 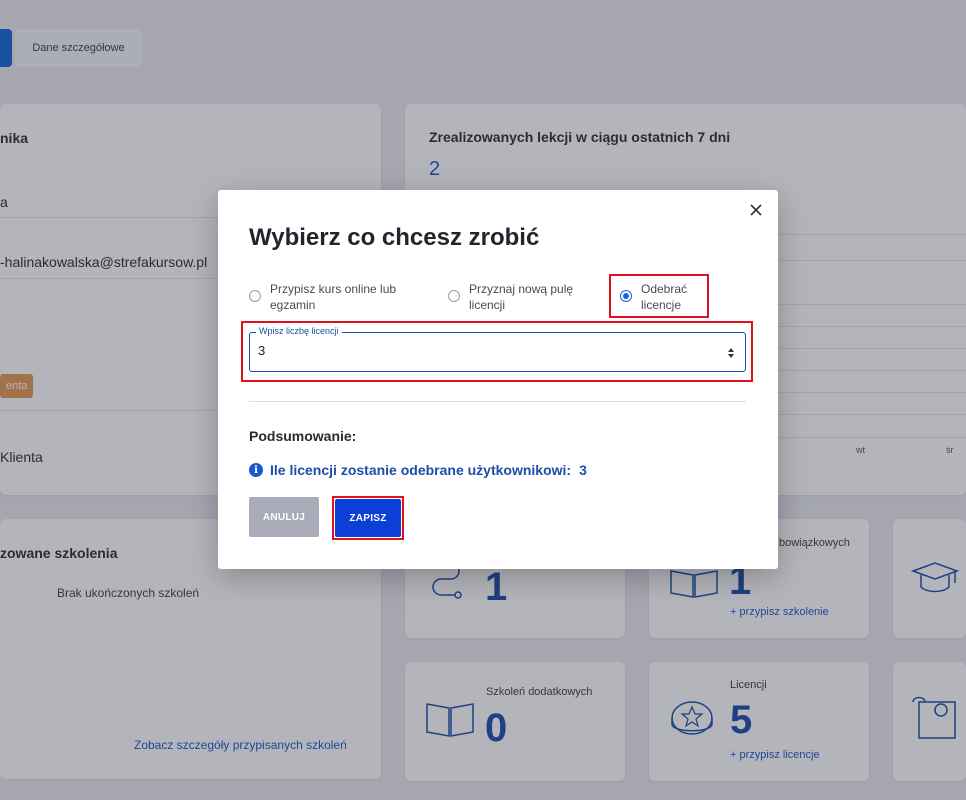 What do you see at coordinates (284, 517) in the screenshot?
I see `cancel-button: ANULUJ` at bounding box center [284, 517].